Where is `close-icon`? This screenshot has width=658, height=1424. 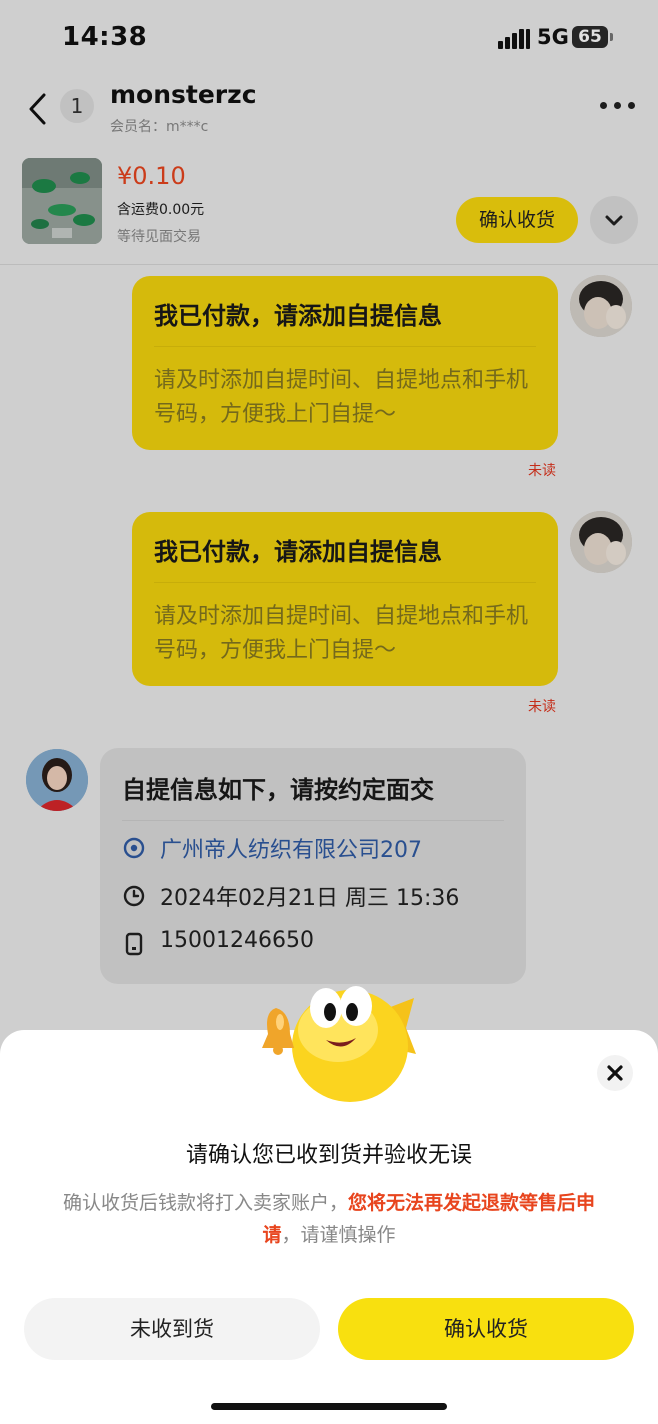
close-icon is located at coordinates (615, 1073).